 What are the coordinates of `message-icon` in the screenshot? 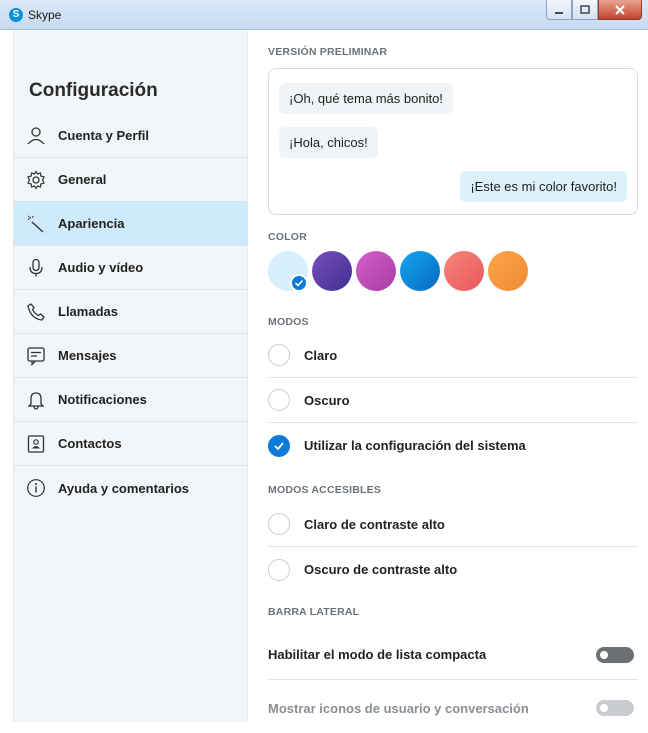 It's located at (36, 356).